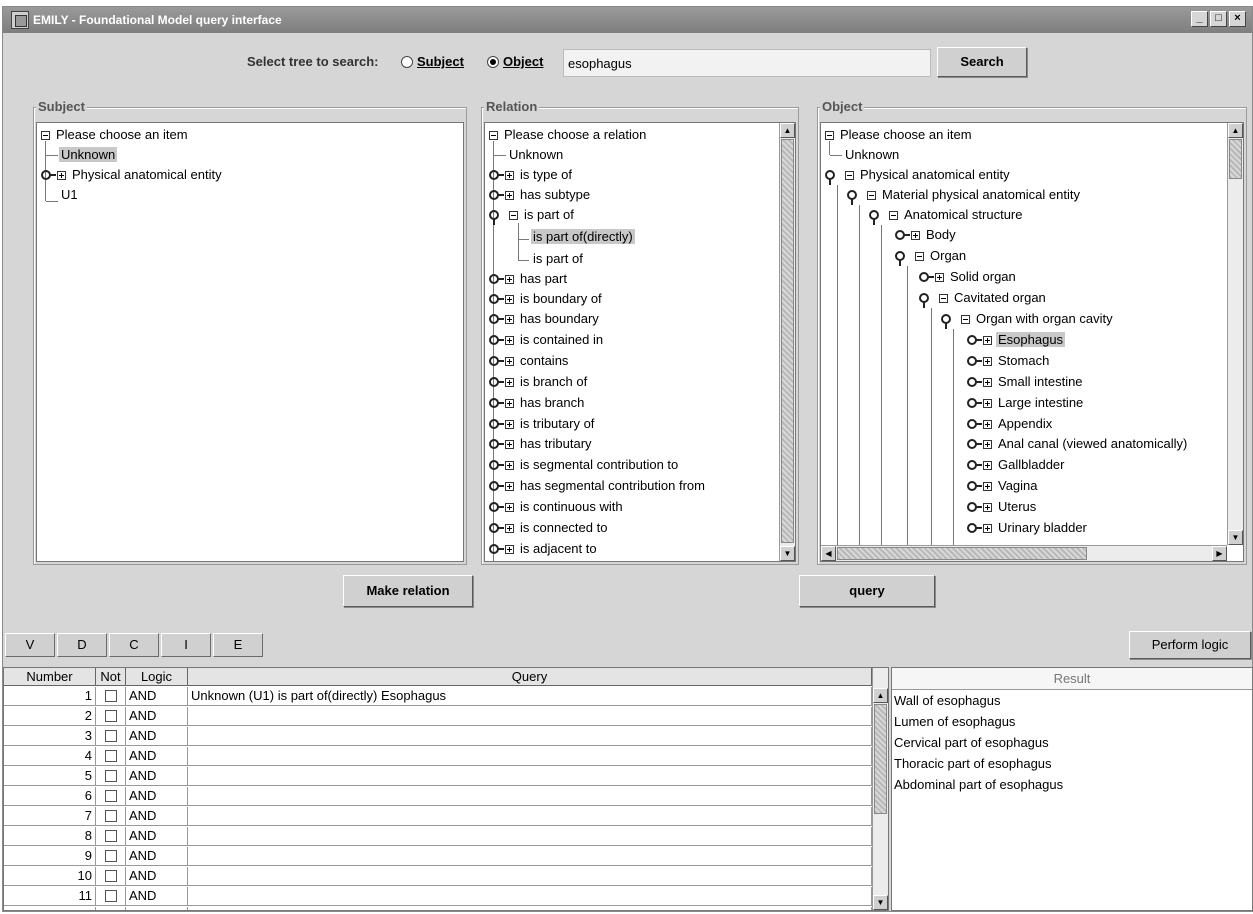  I want to click on object-item-appendix: Appendix, so click(1010, 424).